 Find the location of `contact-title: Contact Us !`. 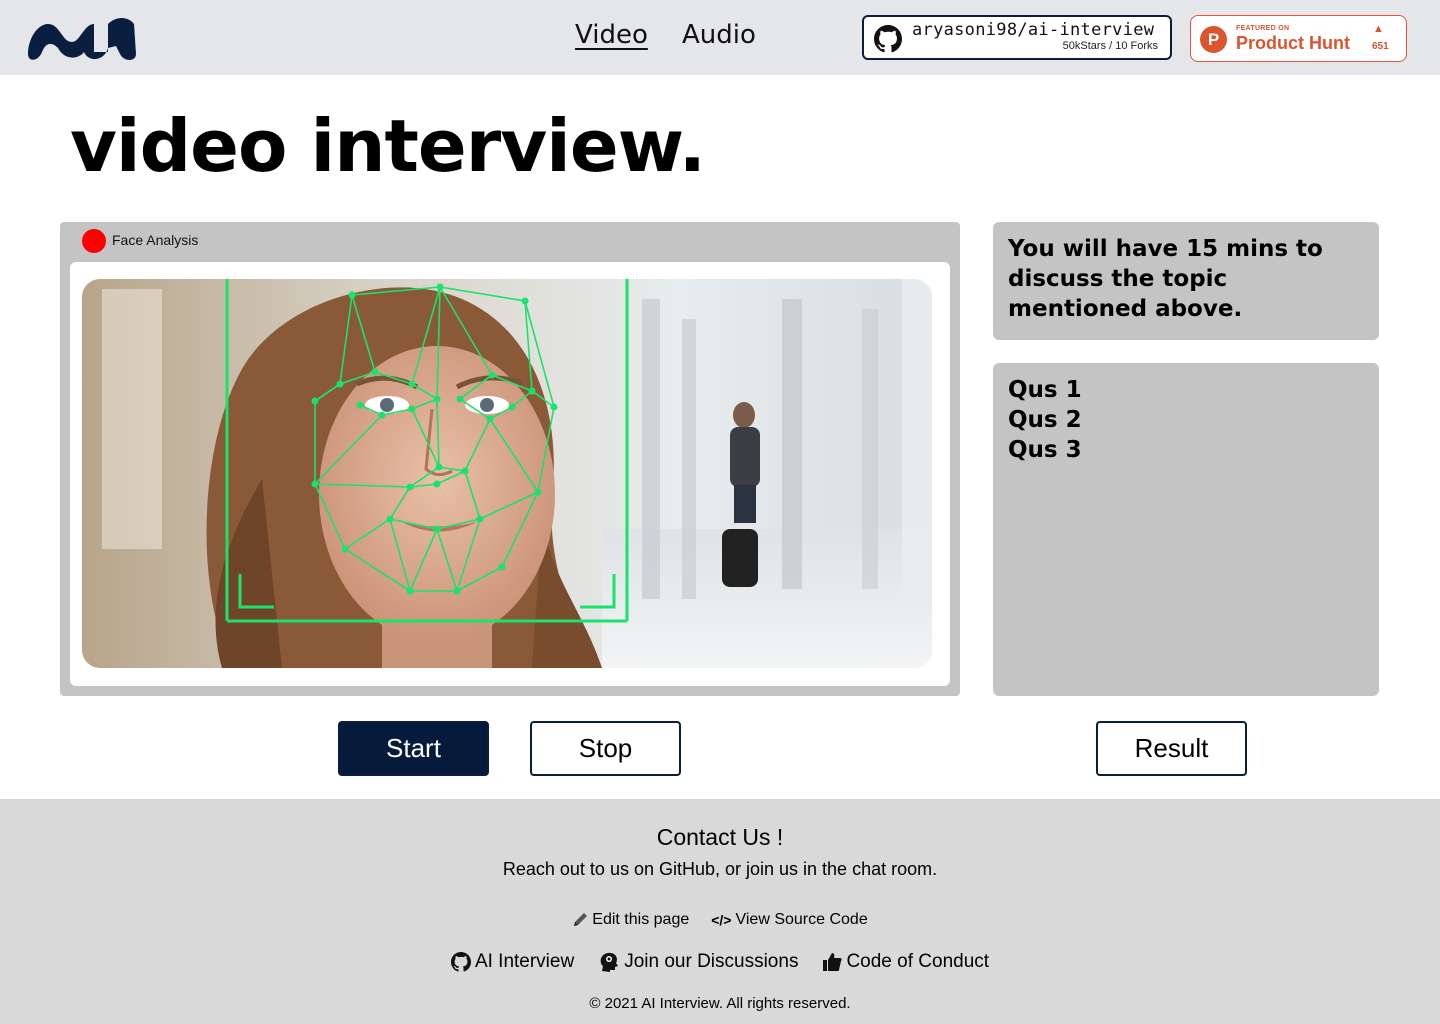

contact-title: Contact Us ! is located at coordinates (720, 837).